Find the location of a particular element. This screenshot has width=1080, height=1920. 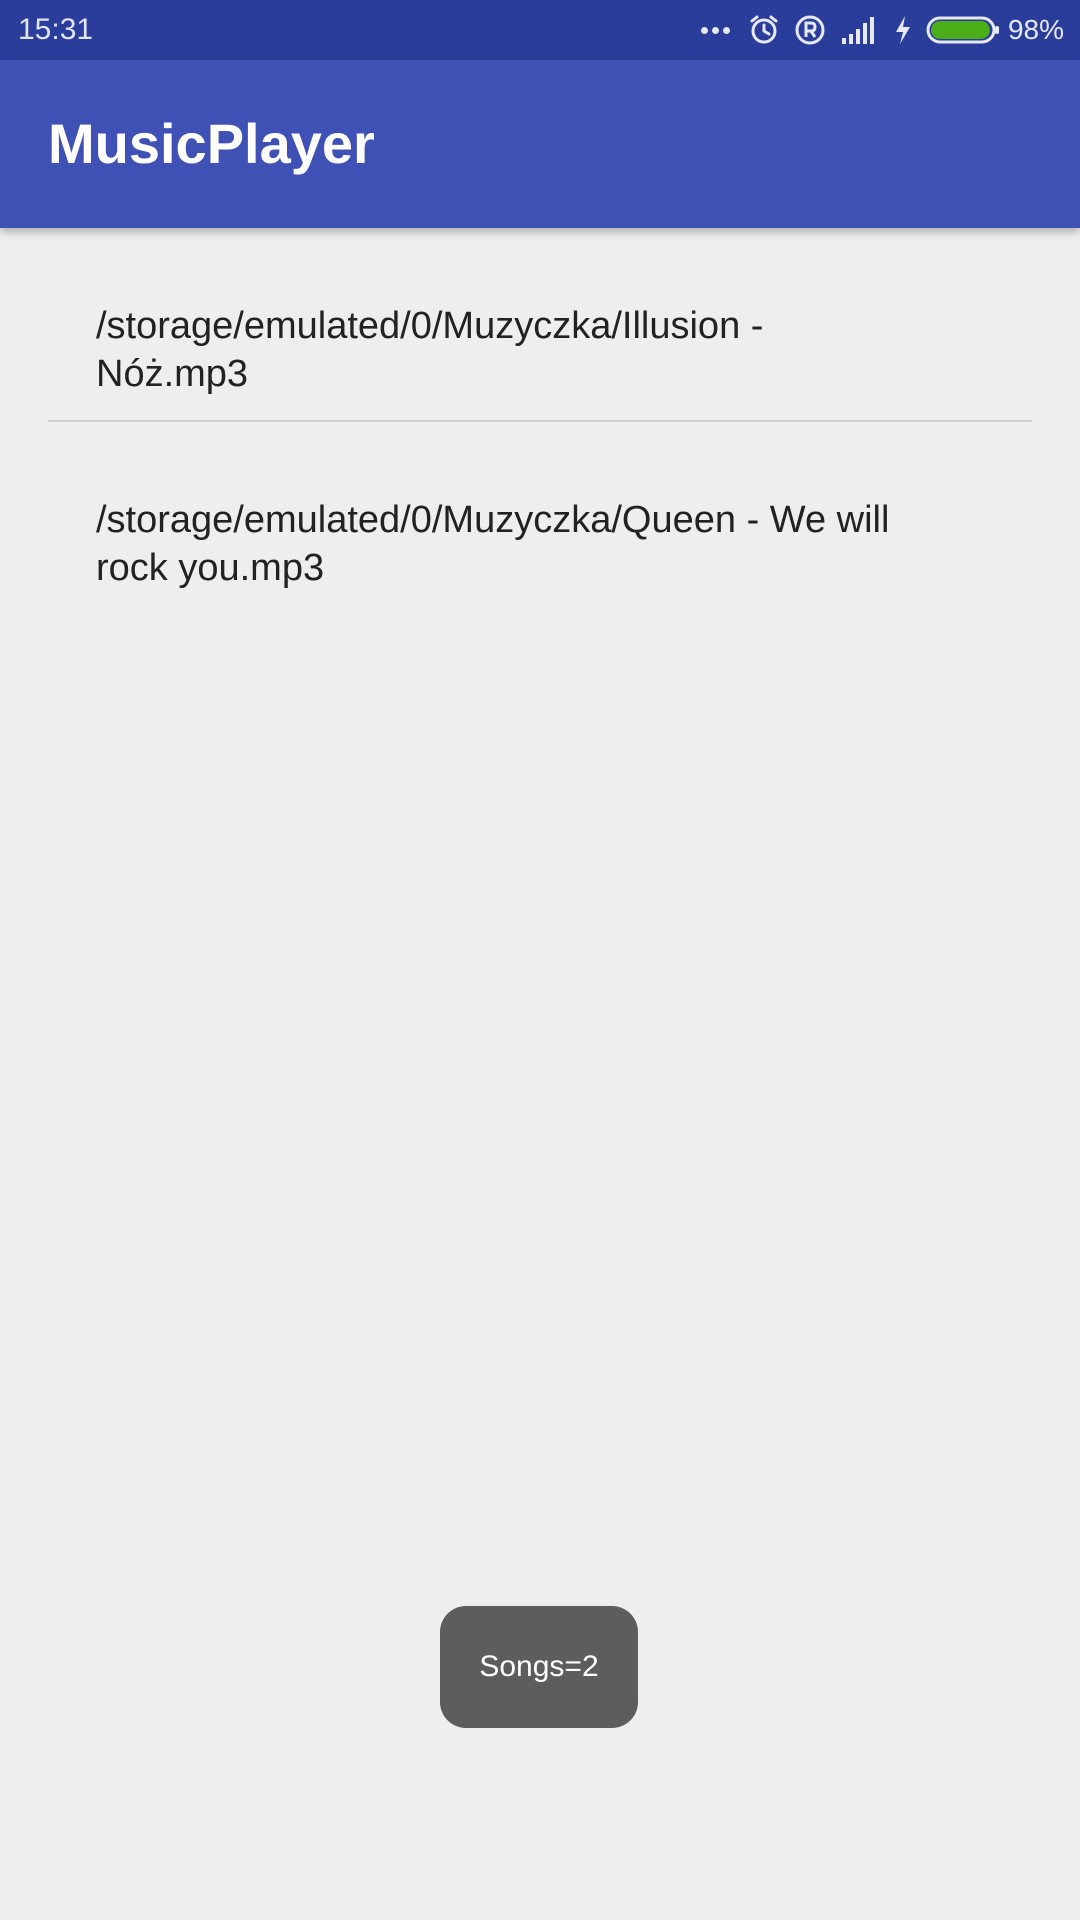

song-path-line: rock you.mp3 is located at coordinates (210, 568).